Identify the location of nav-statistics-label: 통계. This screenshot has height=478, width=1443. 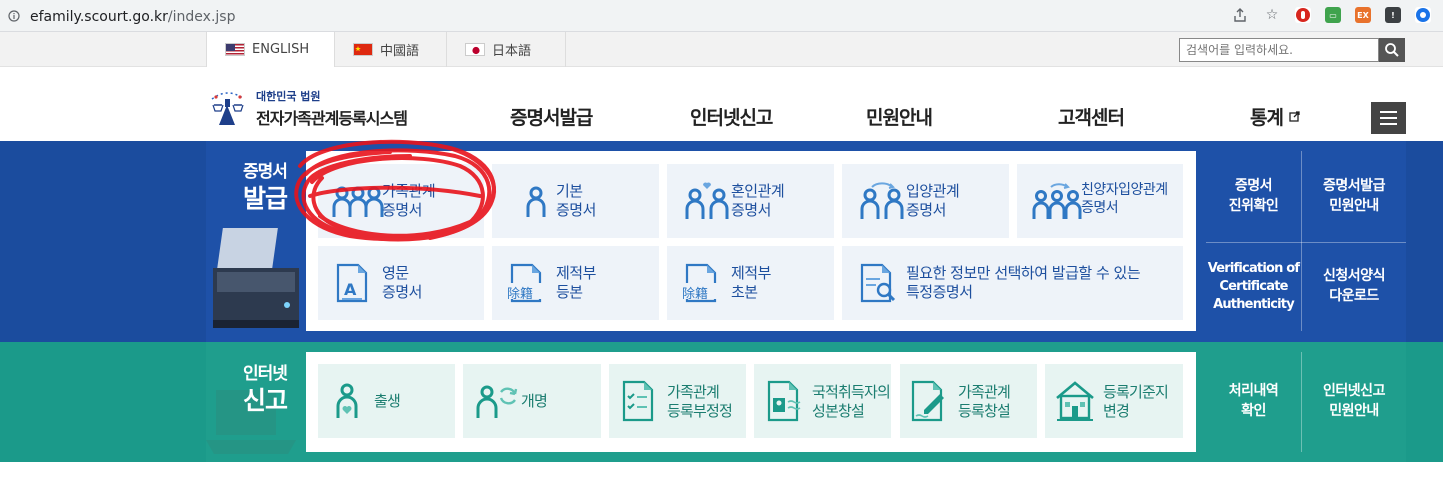
(1267, 118).